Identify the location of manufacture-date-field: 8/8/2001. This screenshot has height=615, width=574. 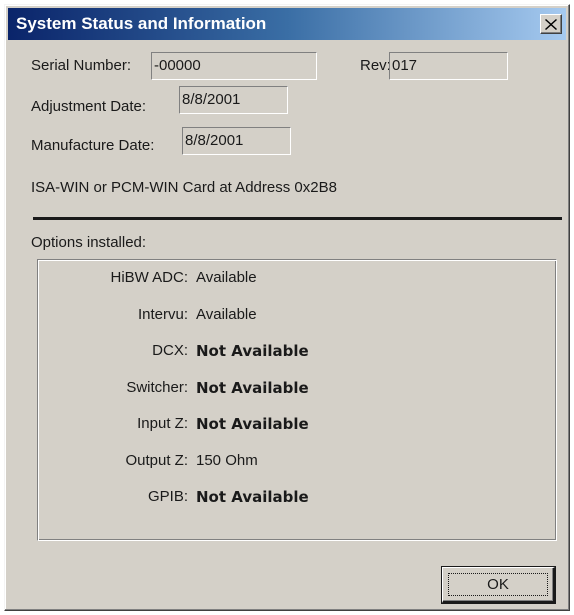
(236, 141).